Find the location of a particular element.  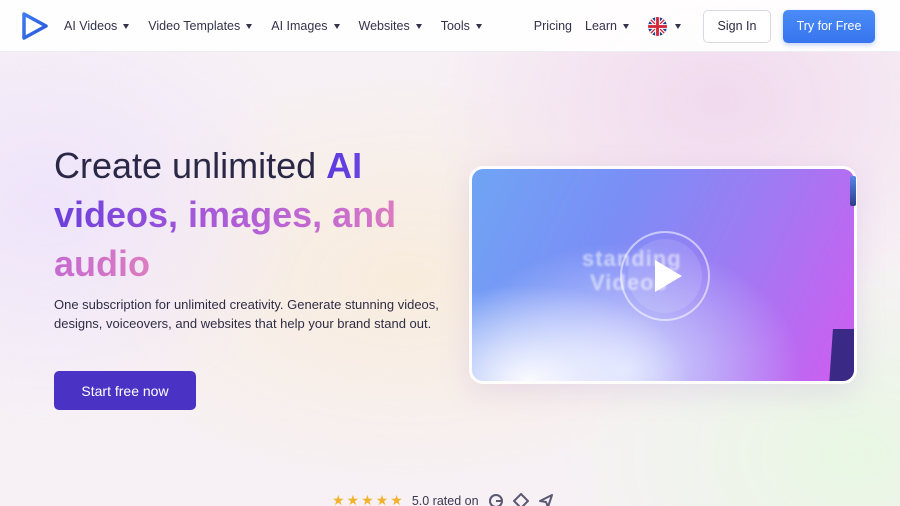

video-side-decor is located at coordinates (853, 191).